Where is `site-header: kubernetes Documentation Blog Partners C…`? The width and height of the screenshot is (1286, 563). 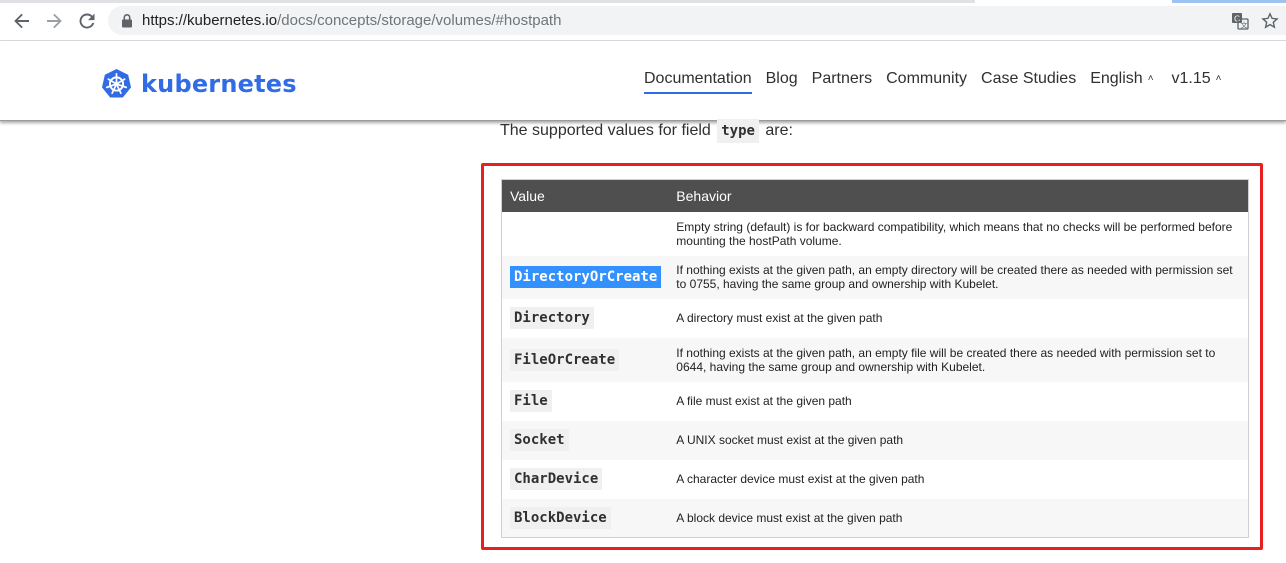
site-header: kubernetes Documentation Blog Partners C… is located at coordinates (643, 81).